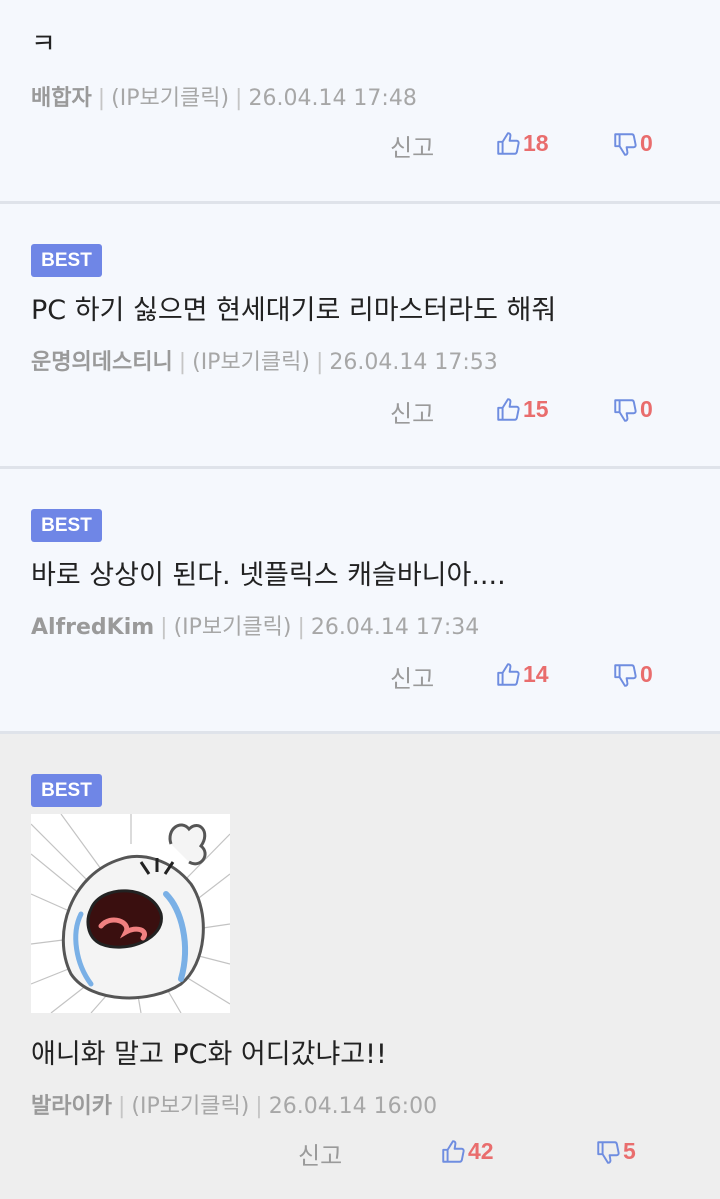 Image resolution: width=720 pixels, height=1199 pixels. What do you see at coordinates (61, 98) in the screenshot?
I see `author-link: 배합자` at bounding box center [61, 98].